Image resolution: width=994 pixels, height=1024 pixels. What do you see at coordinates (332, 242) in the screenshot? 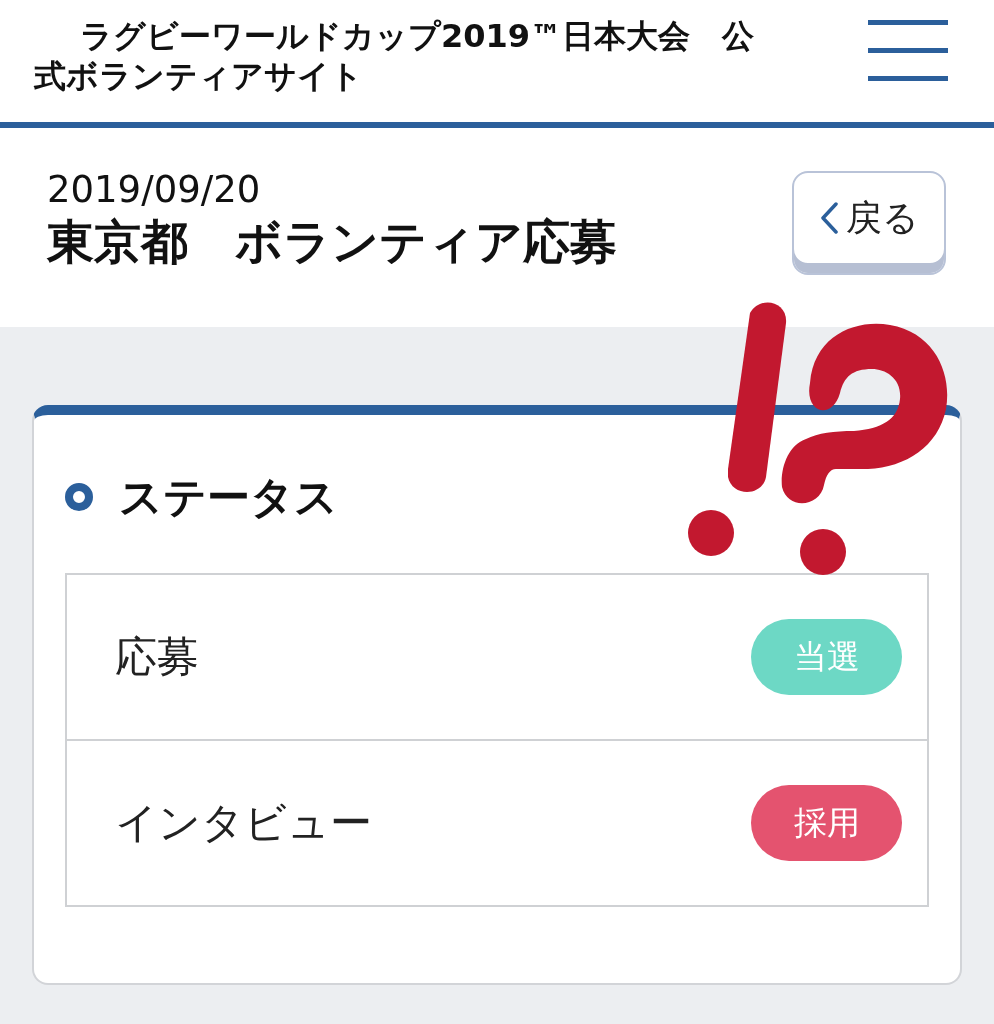
I see `page-title: 東京都 ボランティア応募` at bounding box center [332, 242].